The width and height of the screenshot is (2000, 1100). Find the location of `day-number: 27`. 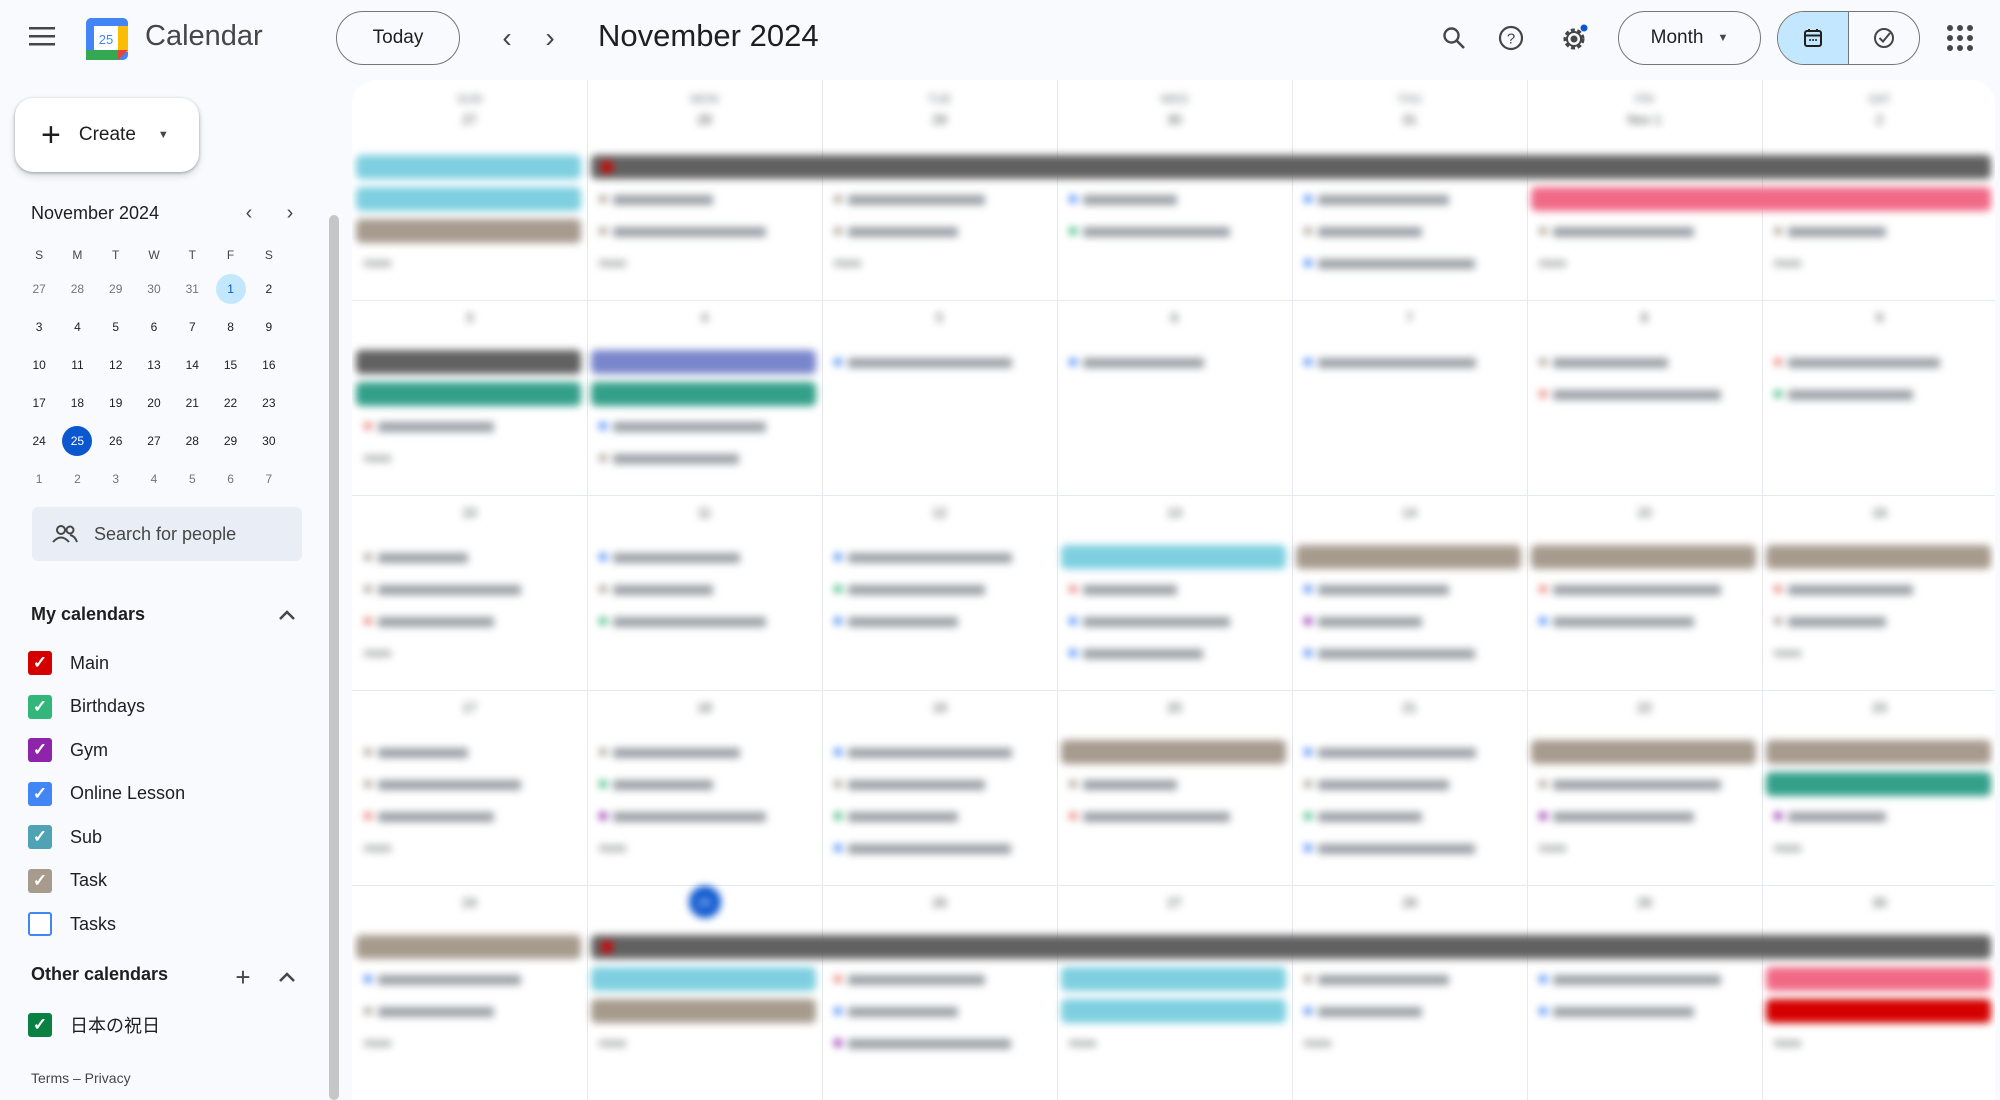

day-number: 27 is located at coordinates (1174, 902).